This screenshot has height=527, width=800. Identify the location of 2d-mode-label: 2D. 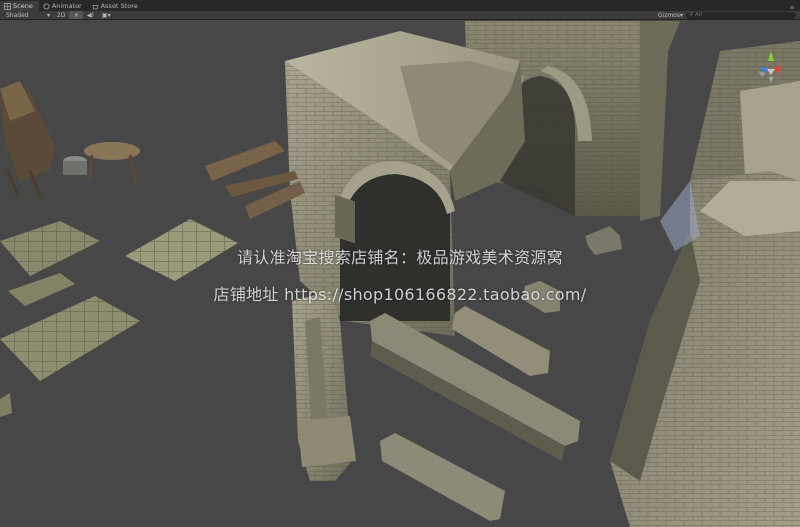
(61, 15).